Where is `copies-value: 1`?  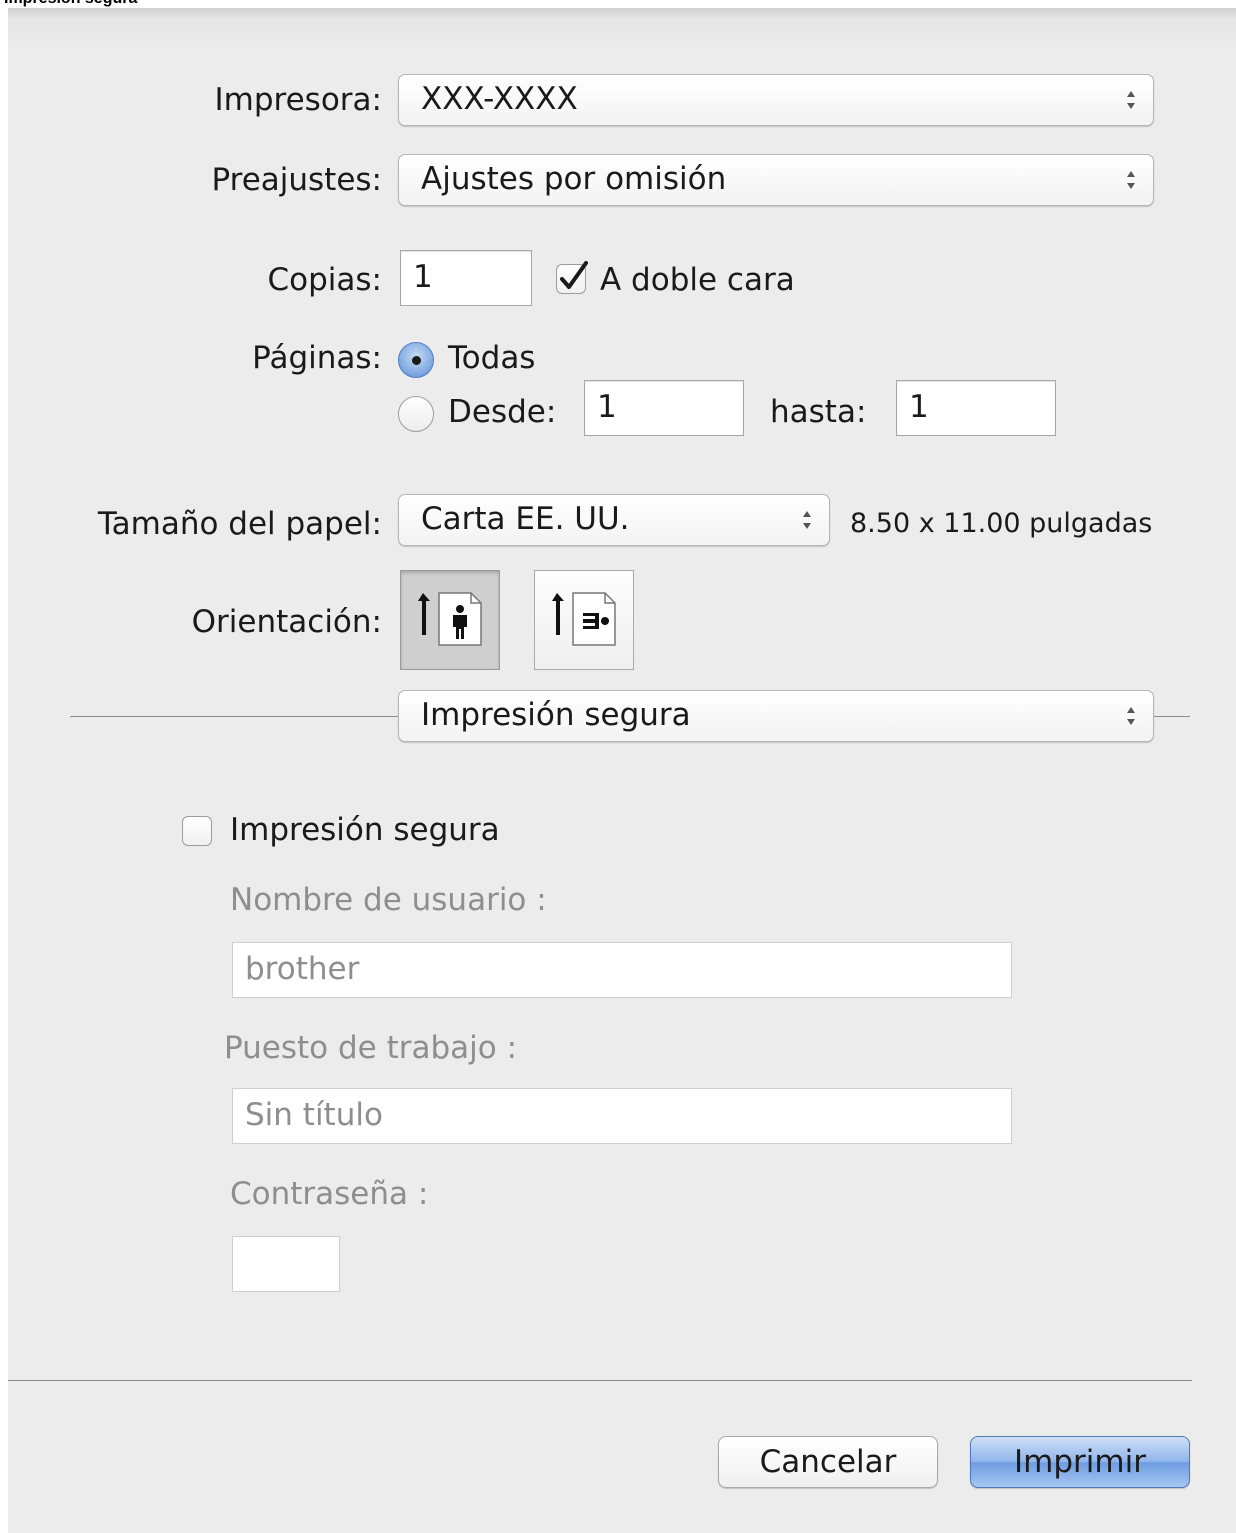
copies-value: 1 is located at coordinates (423, 277).